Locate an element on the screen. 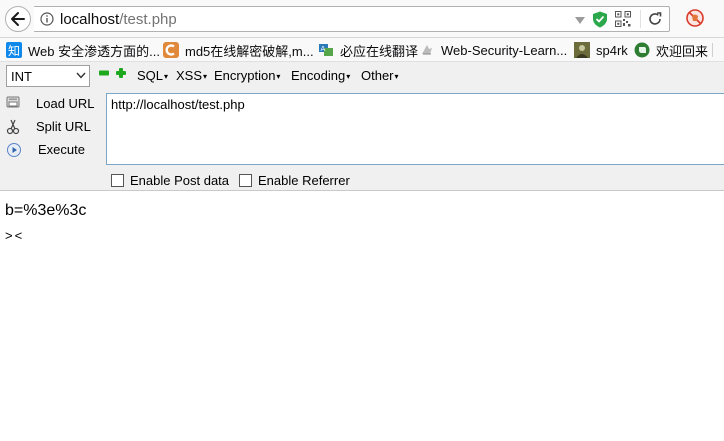  encryption-menu: Encryption▾ is located at coordinates (247, 75).